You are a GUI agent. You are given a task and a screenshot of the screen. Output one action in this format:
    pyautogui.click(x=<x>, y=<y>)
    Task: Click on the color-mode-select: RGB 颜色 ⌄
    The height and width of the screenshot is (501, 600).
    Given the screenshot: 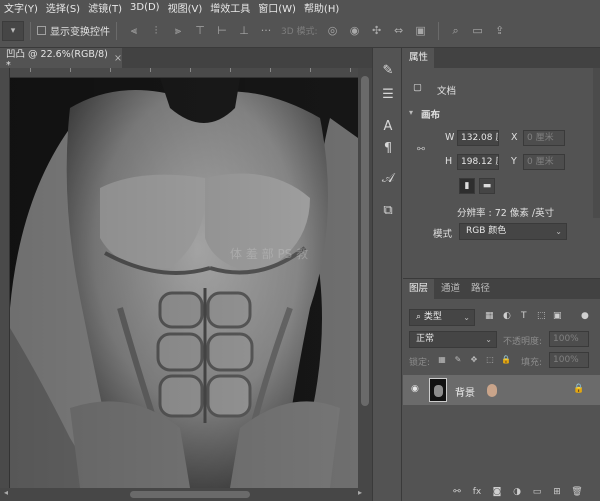 What is the action you would take?
    pyautogui.click(x=513, y=231)
    